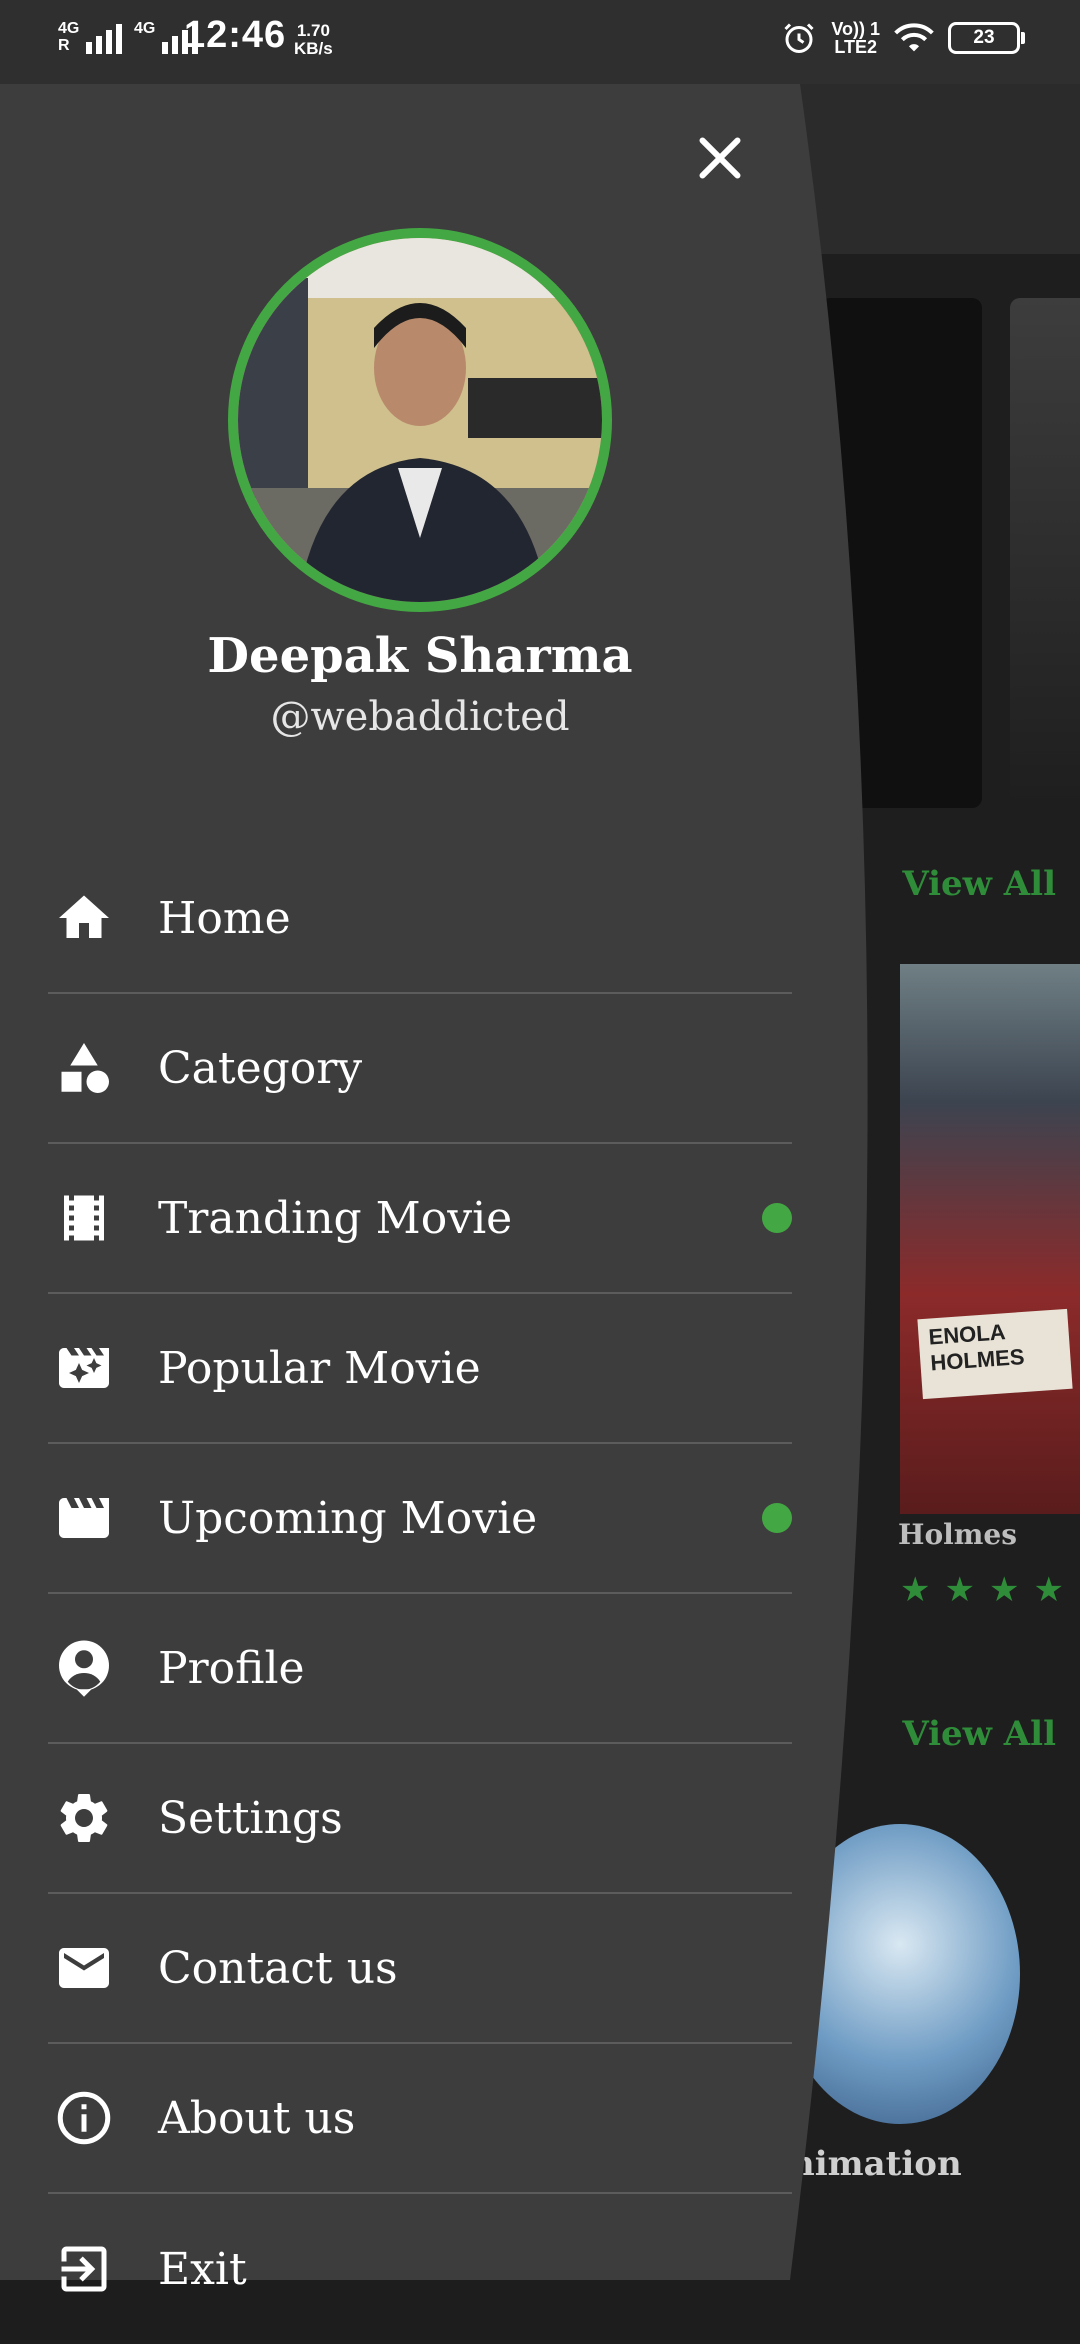  I want to click on clock: 12:46, so click(235, 35).